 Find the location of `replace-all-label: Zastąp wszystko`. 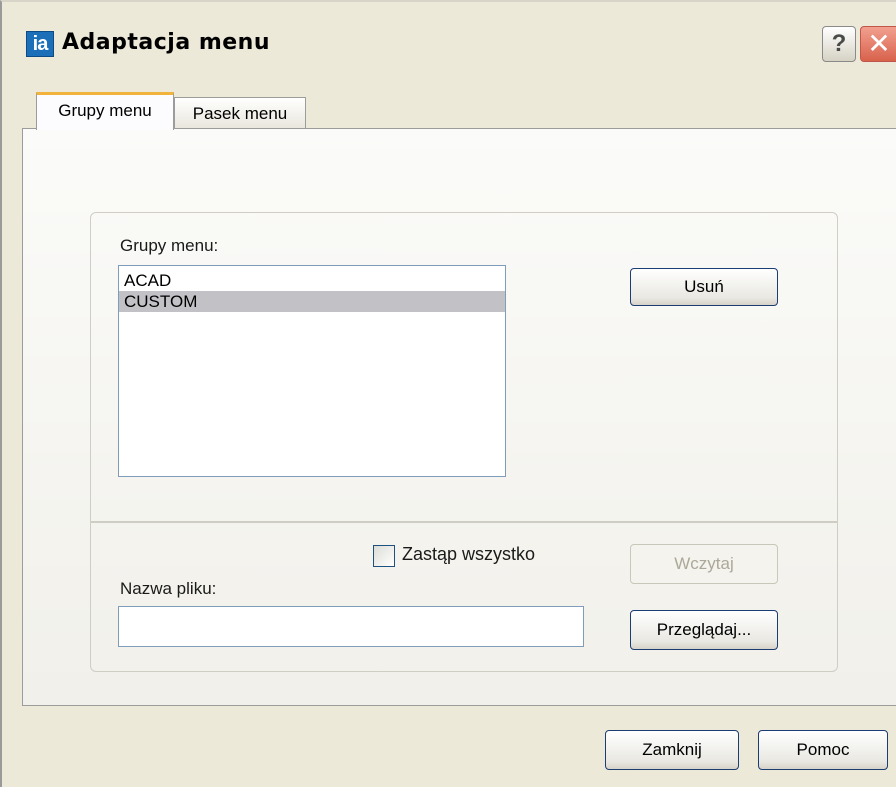

replace-all-label: Zastąp wszystko is located at coordinates (468, 554).